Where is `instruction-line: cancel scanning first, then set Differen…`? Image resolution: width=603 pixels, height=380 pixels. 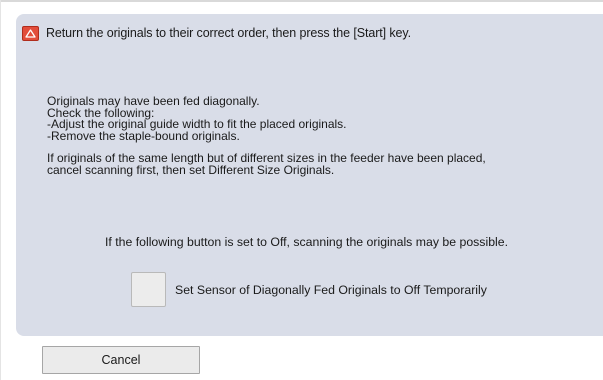 instruction-line: cancel scanning first, then set Differen… is located at coordinates (191, 169).